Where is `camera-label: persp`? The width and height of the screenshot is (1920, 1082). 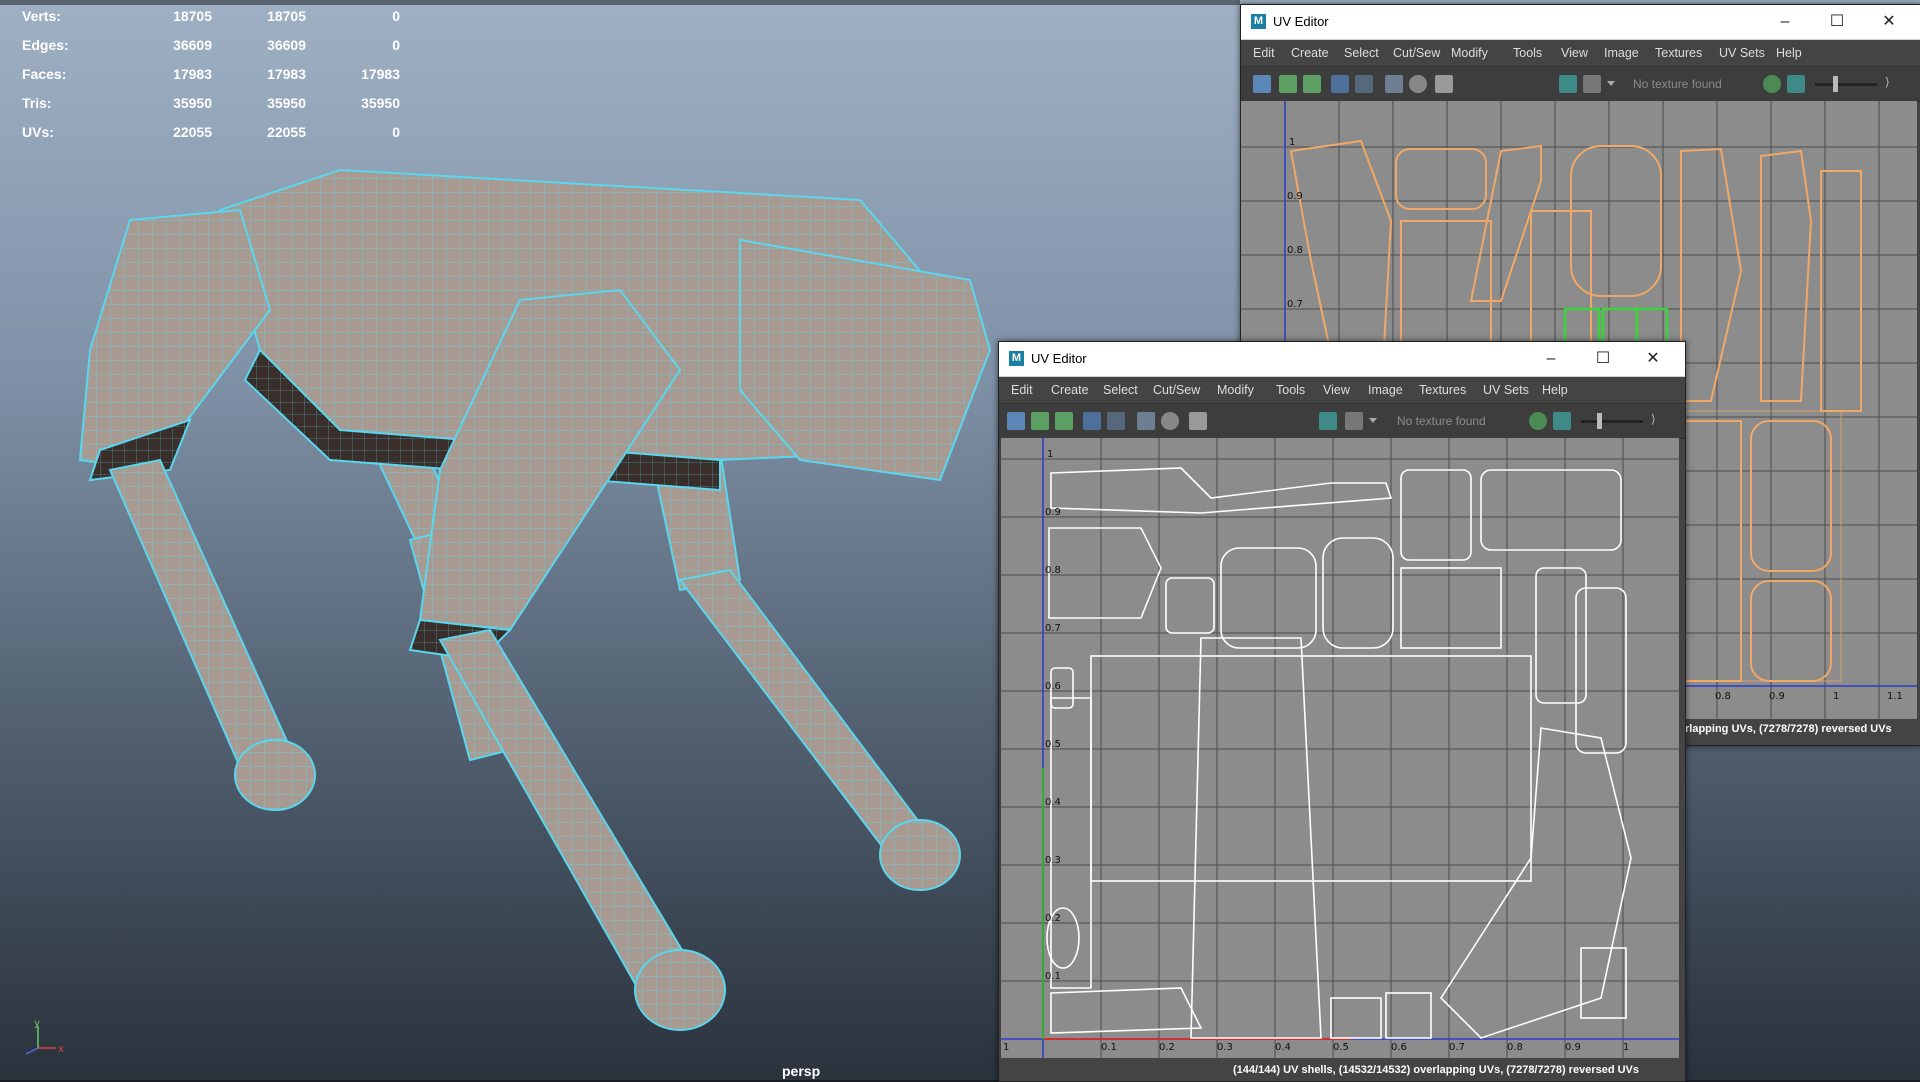 camera-label: persp is located at coordinates (801, 1071).